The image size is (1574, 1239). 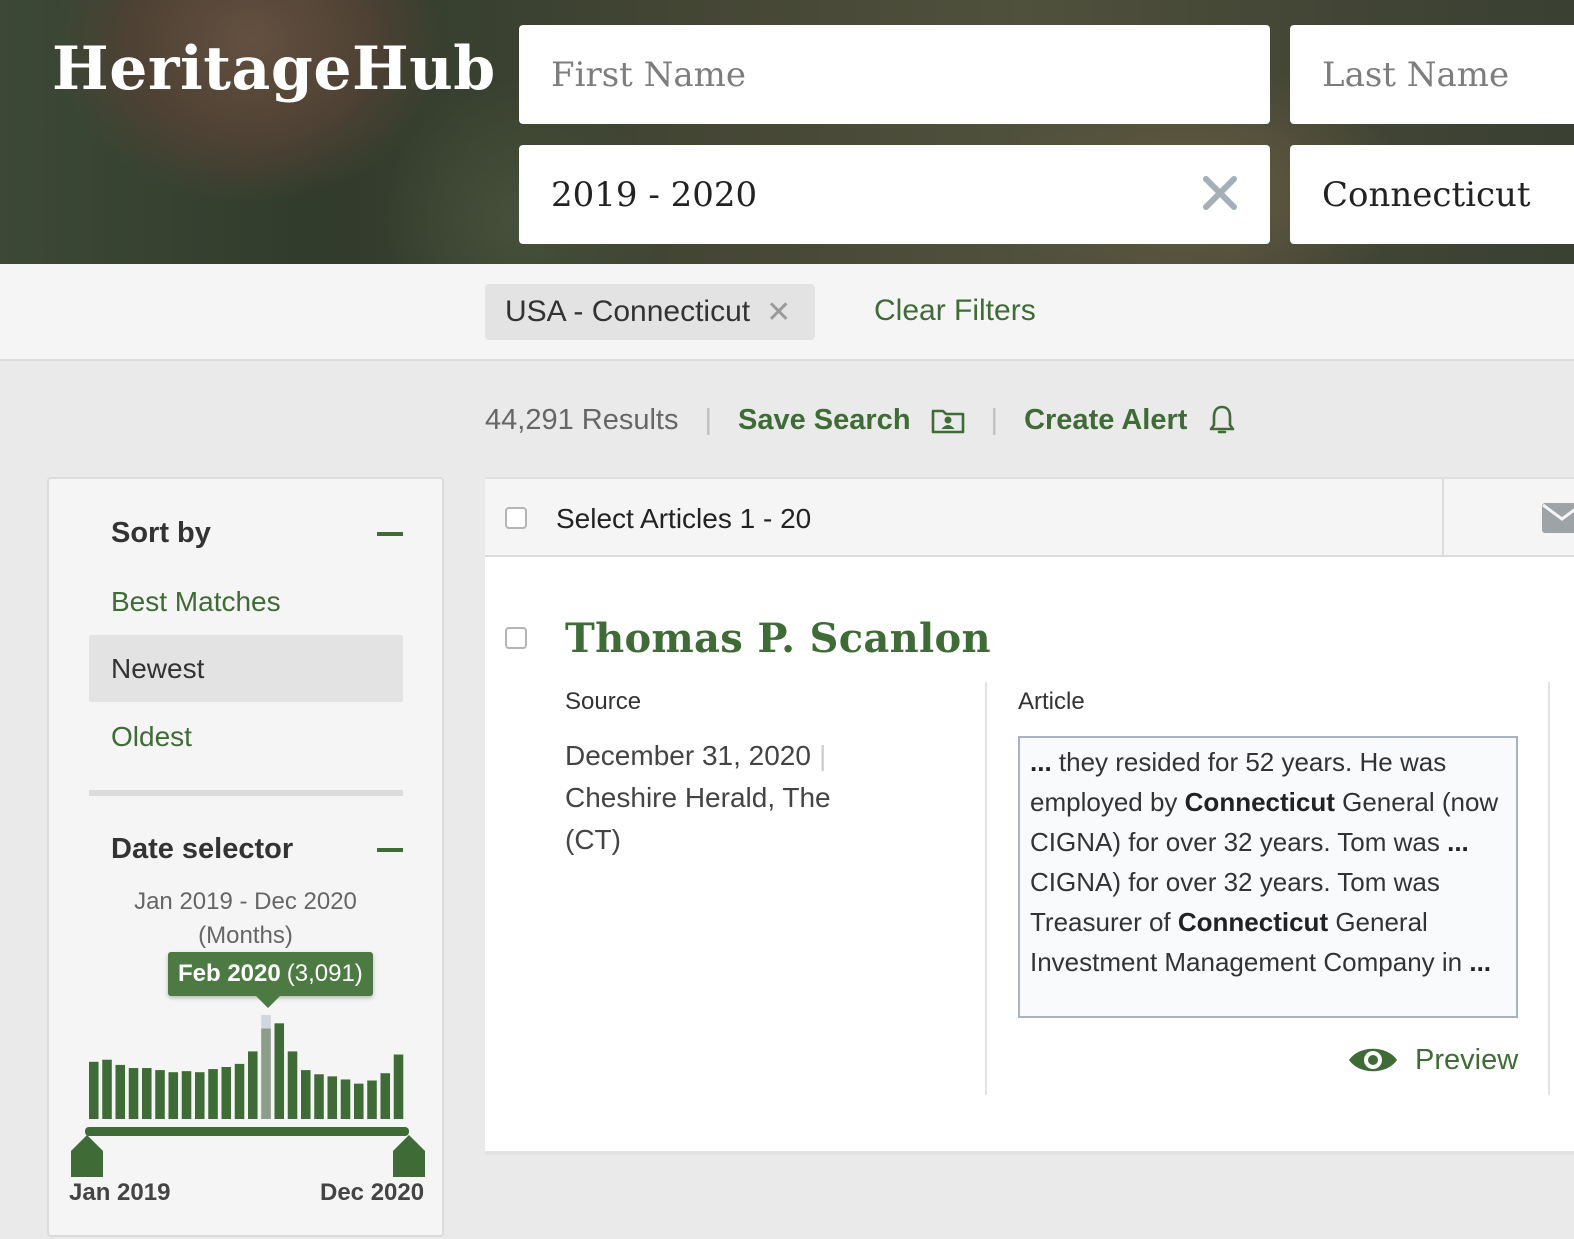 I want to click on last-name-field, so click(x=1432, y=74).